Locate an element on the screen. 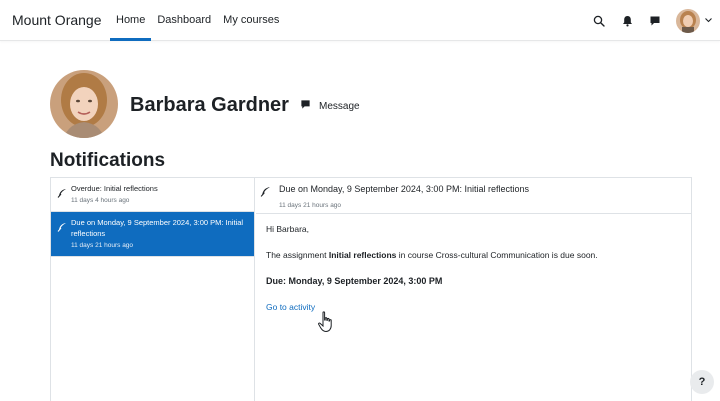 The height and width of the screenshot is (401, 720). due-date: Due: Monday, 9 September 2024, 3:00 PM is located at coordinates (354, 281).